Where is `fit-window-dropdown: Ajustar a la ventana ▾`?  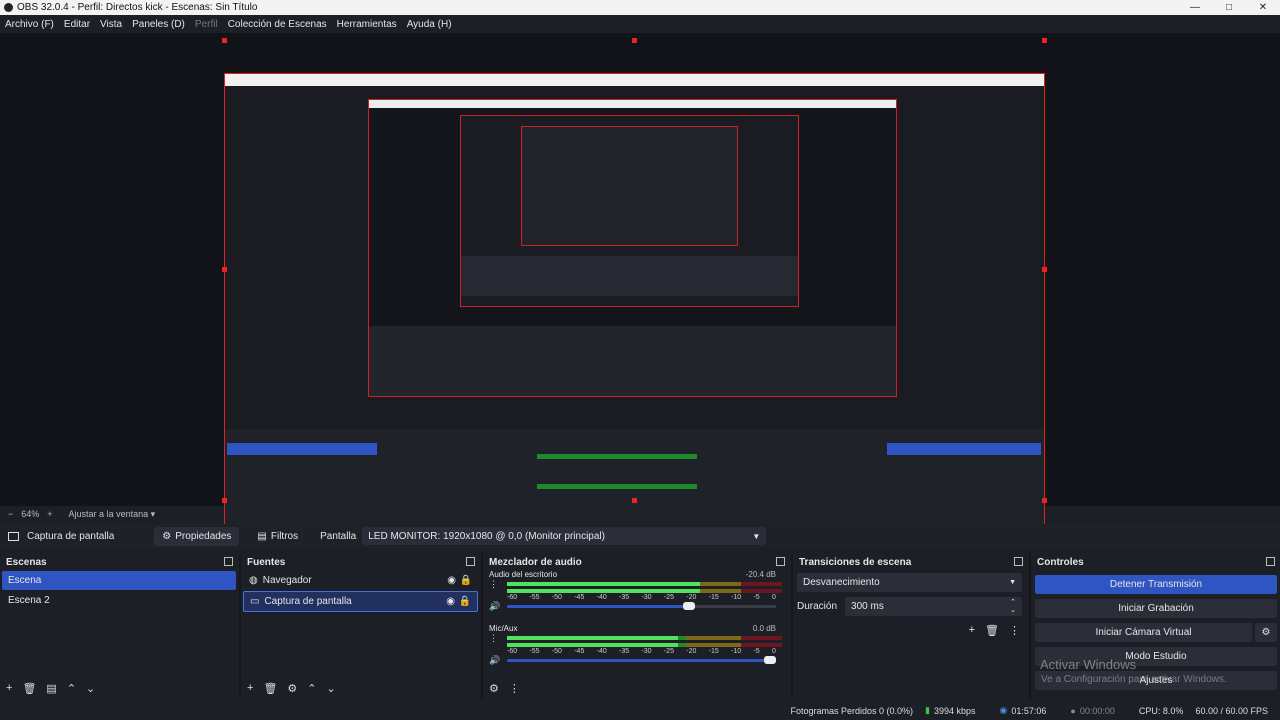 fit-window-dropdown: Ajustar a la ventana ▾ is located at coordinates (108, 514).